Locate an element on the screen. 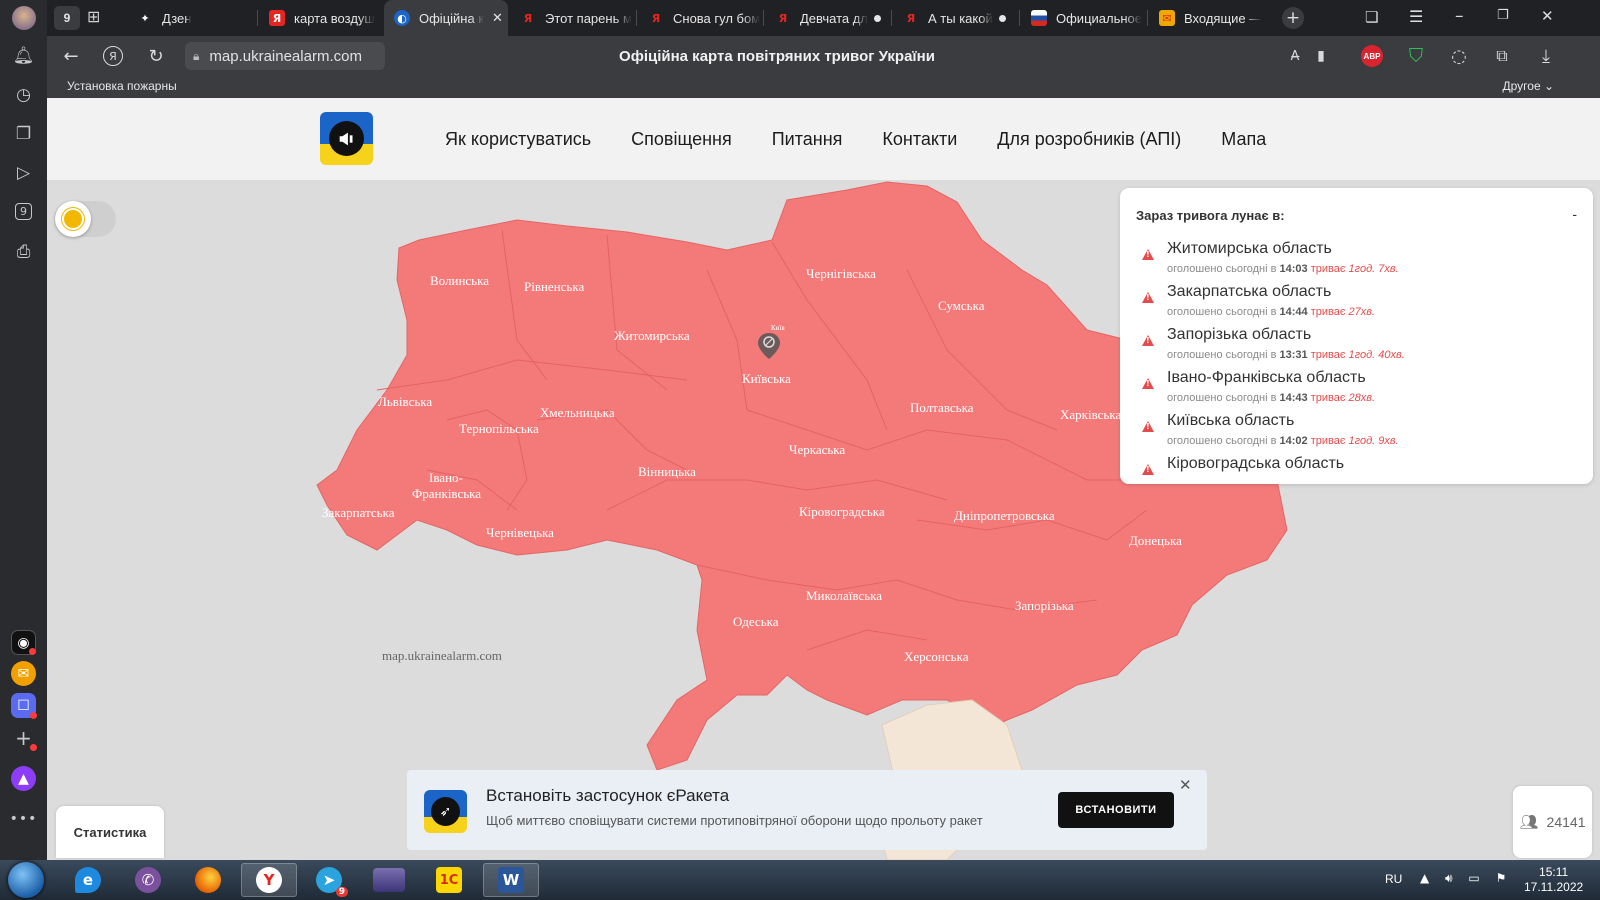  url-field: 🔒︎ map.ukrainealarm.com is located at coordinates (285, 56).